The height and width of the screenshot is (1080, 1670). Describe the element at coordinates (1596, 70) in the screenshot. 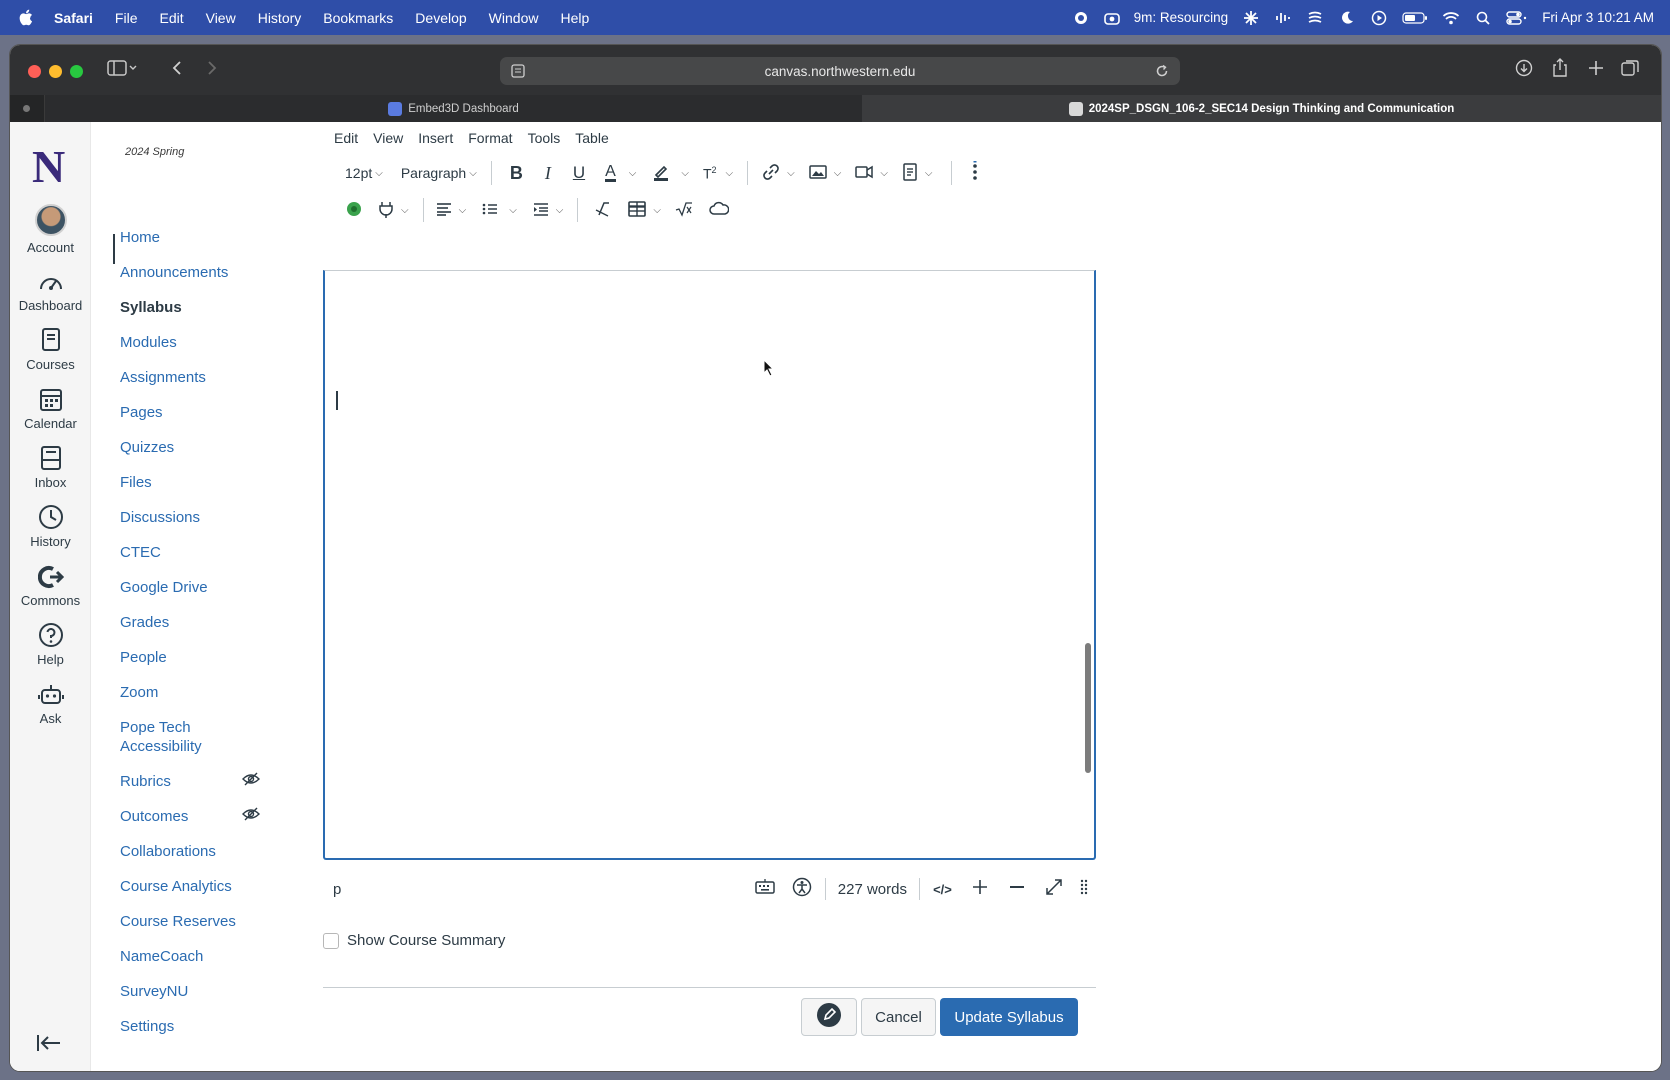

I see `new-tab-button` at that location.